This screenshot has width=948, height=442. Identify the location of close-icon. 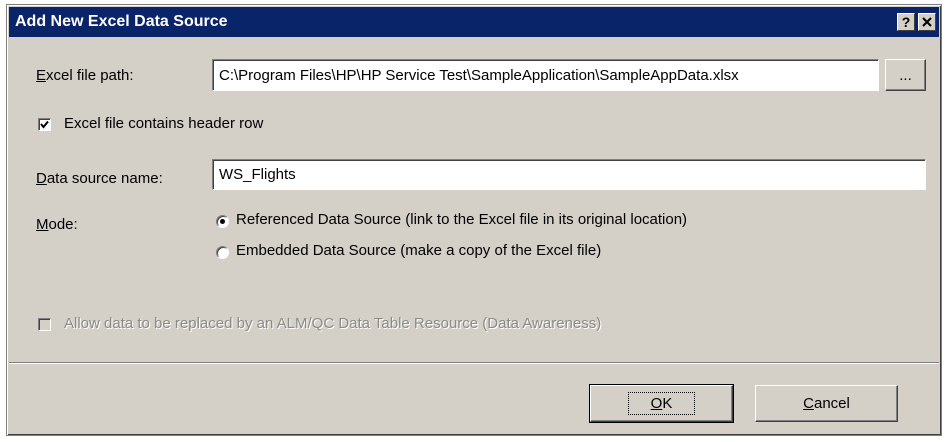
(927, 22).